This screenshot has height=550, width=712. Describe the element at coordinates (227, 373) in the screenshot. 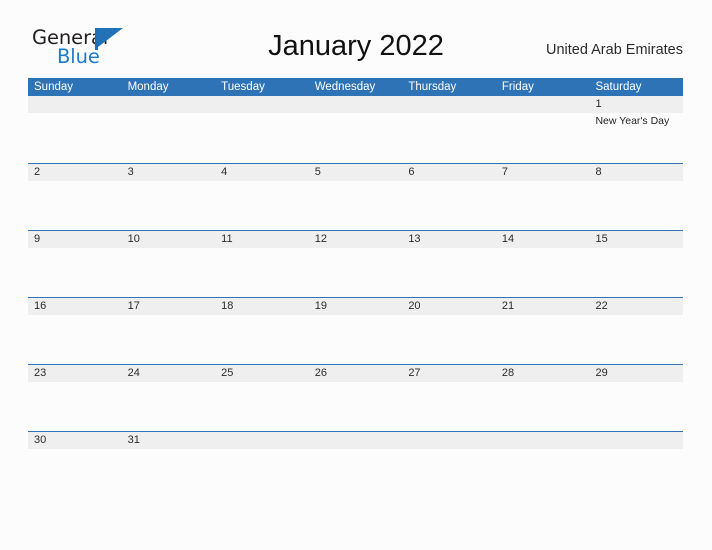

I see `day-number: 25` at that location.